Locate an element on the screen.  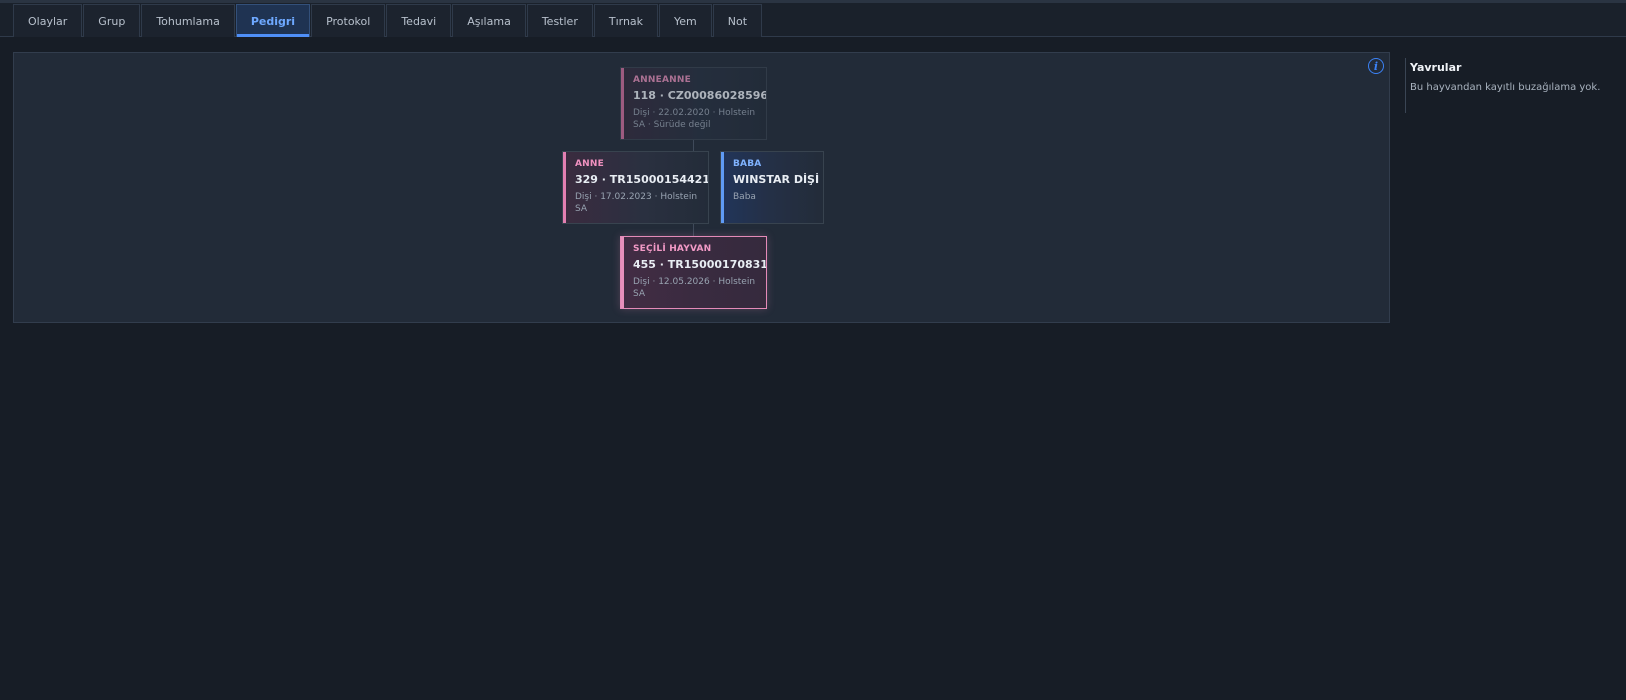
tab-yem: Yem is located at coordinates (685, 20).